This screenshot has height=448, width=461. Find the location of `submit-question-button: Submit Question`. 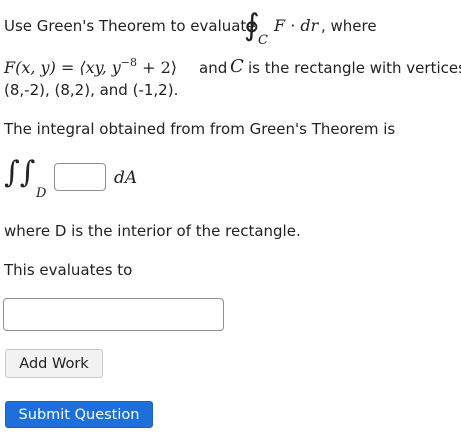

submit-question-button: Submit Question is located at coordinates (79, 414).